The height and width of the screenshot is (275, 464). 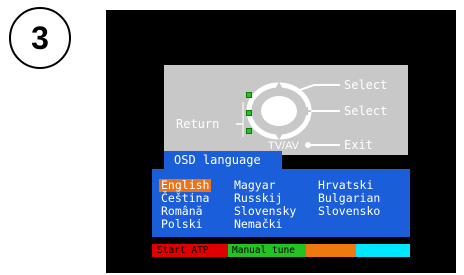 I want to click on exit-label: Exit, so click(x=358, y=145).